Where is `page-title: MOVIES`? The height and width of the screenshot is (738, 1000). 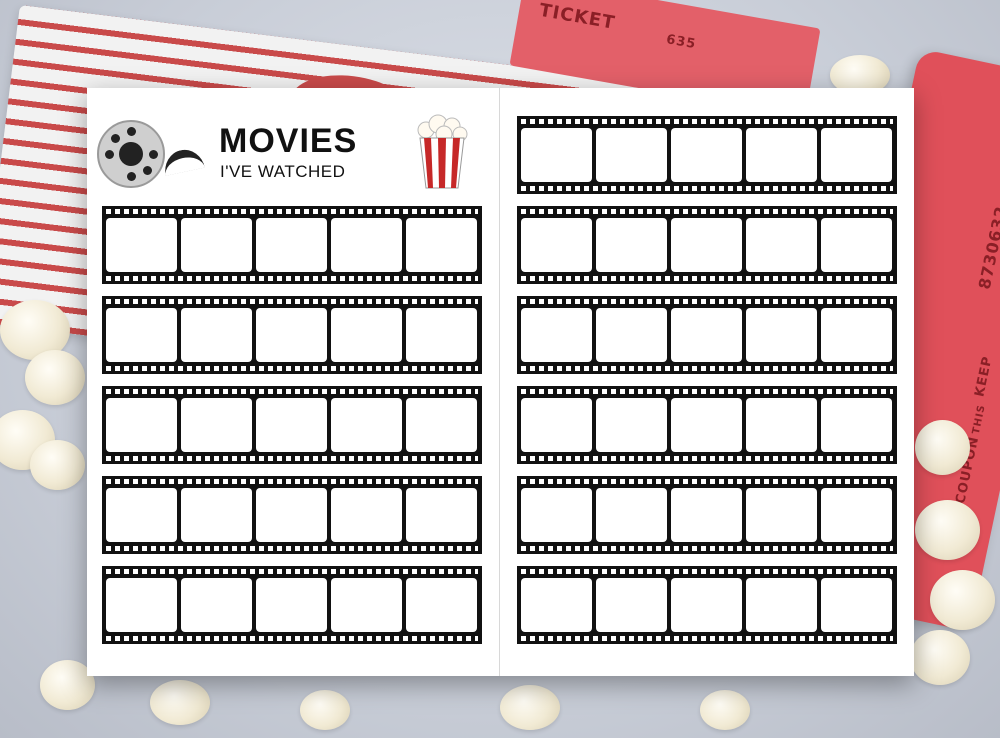 page-title: MOVIES is located at coordinates (288, 141).